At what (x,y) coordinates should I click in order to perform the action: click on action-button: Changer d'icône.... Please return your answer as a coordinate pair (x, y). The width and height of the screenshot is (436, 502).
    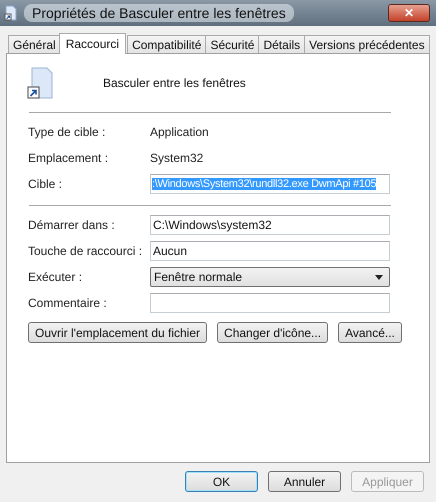
    Looking at the image, I should click on (272, 332).